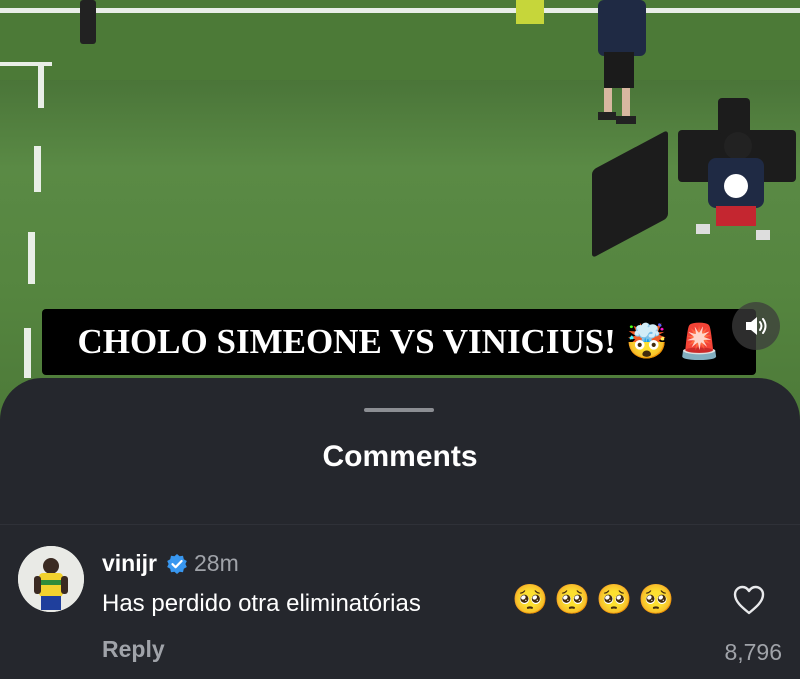 Image resolution: width=800 pixels, height=679 pixels. What do you see at coordinates (177, 564) in the screenshot?
I see `verified-badge-icon` at bounding box center [177, 564].